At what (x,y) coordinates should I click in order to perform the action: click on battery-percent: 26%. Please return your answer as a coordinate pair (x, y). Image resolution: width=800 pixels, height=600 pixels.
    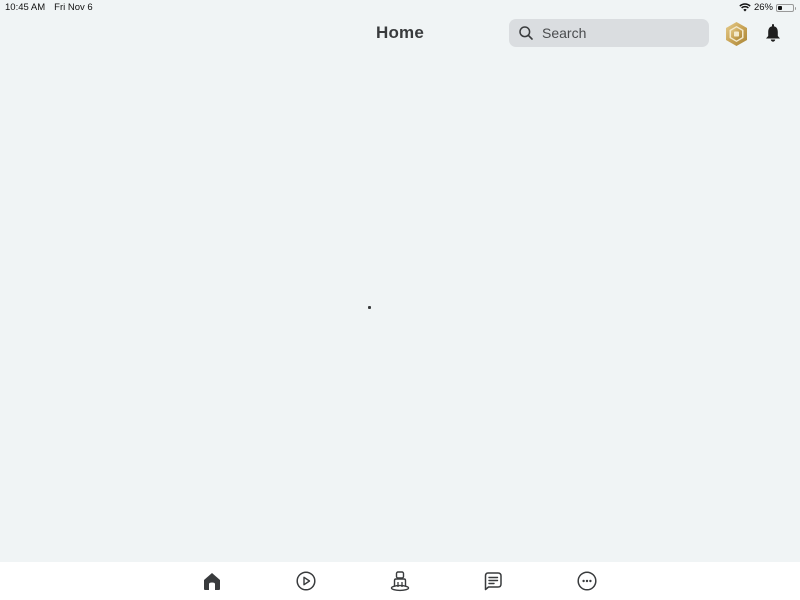
    Looking at the image, I should click on (763, 7).